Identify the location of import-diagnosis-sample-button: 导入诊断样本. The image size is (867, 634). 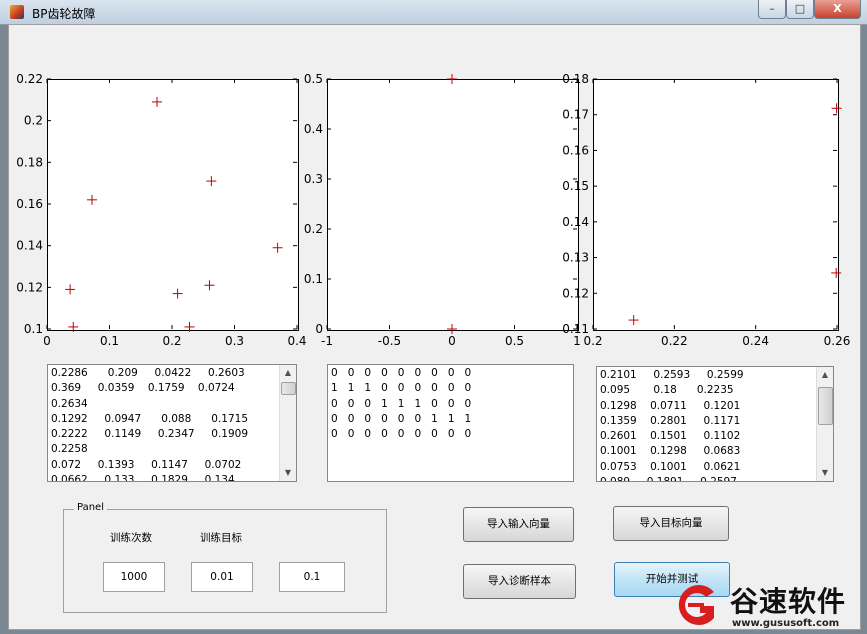
(519, 581).